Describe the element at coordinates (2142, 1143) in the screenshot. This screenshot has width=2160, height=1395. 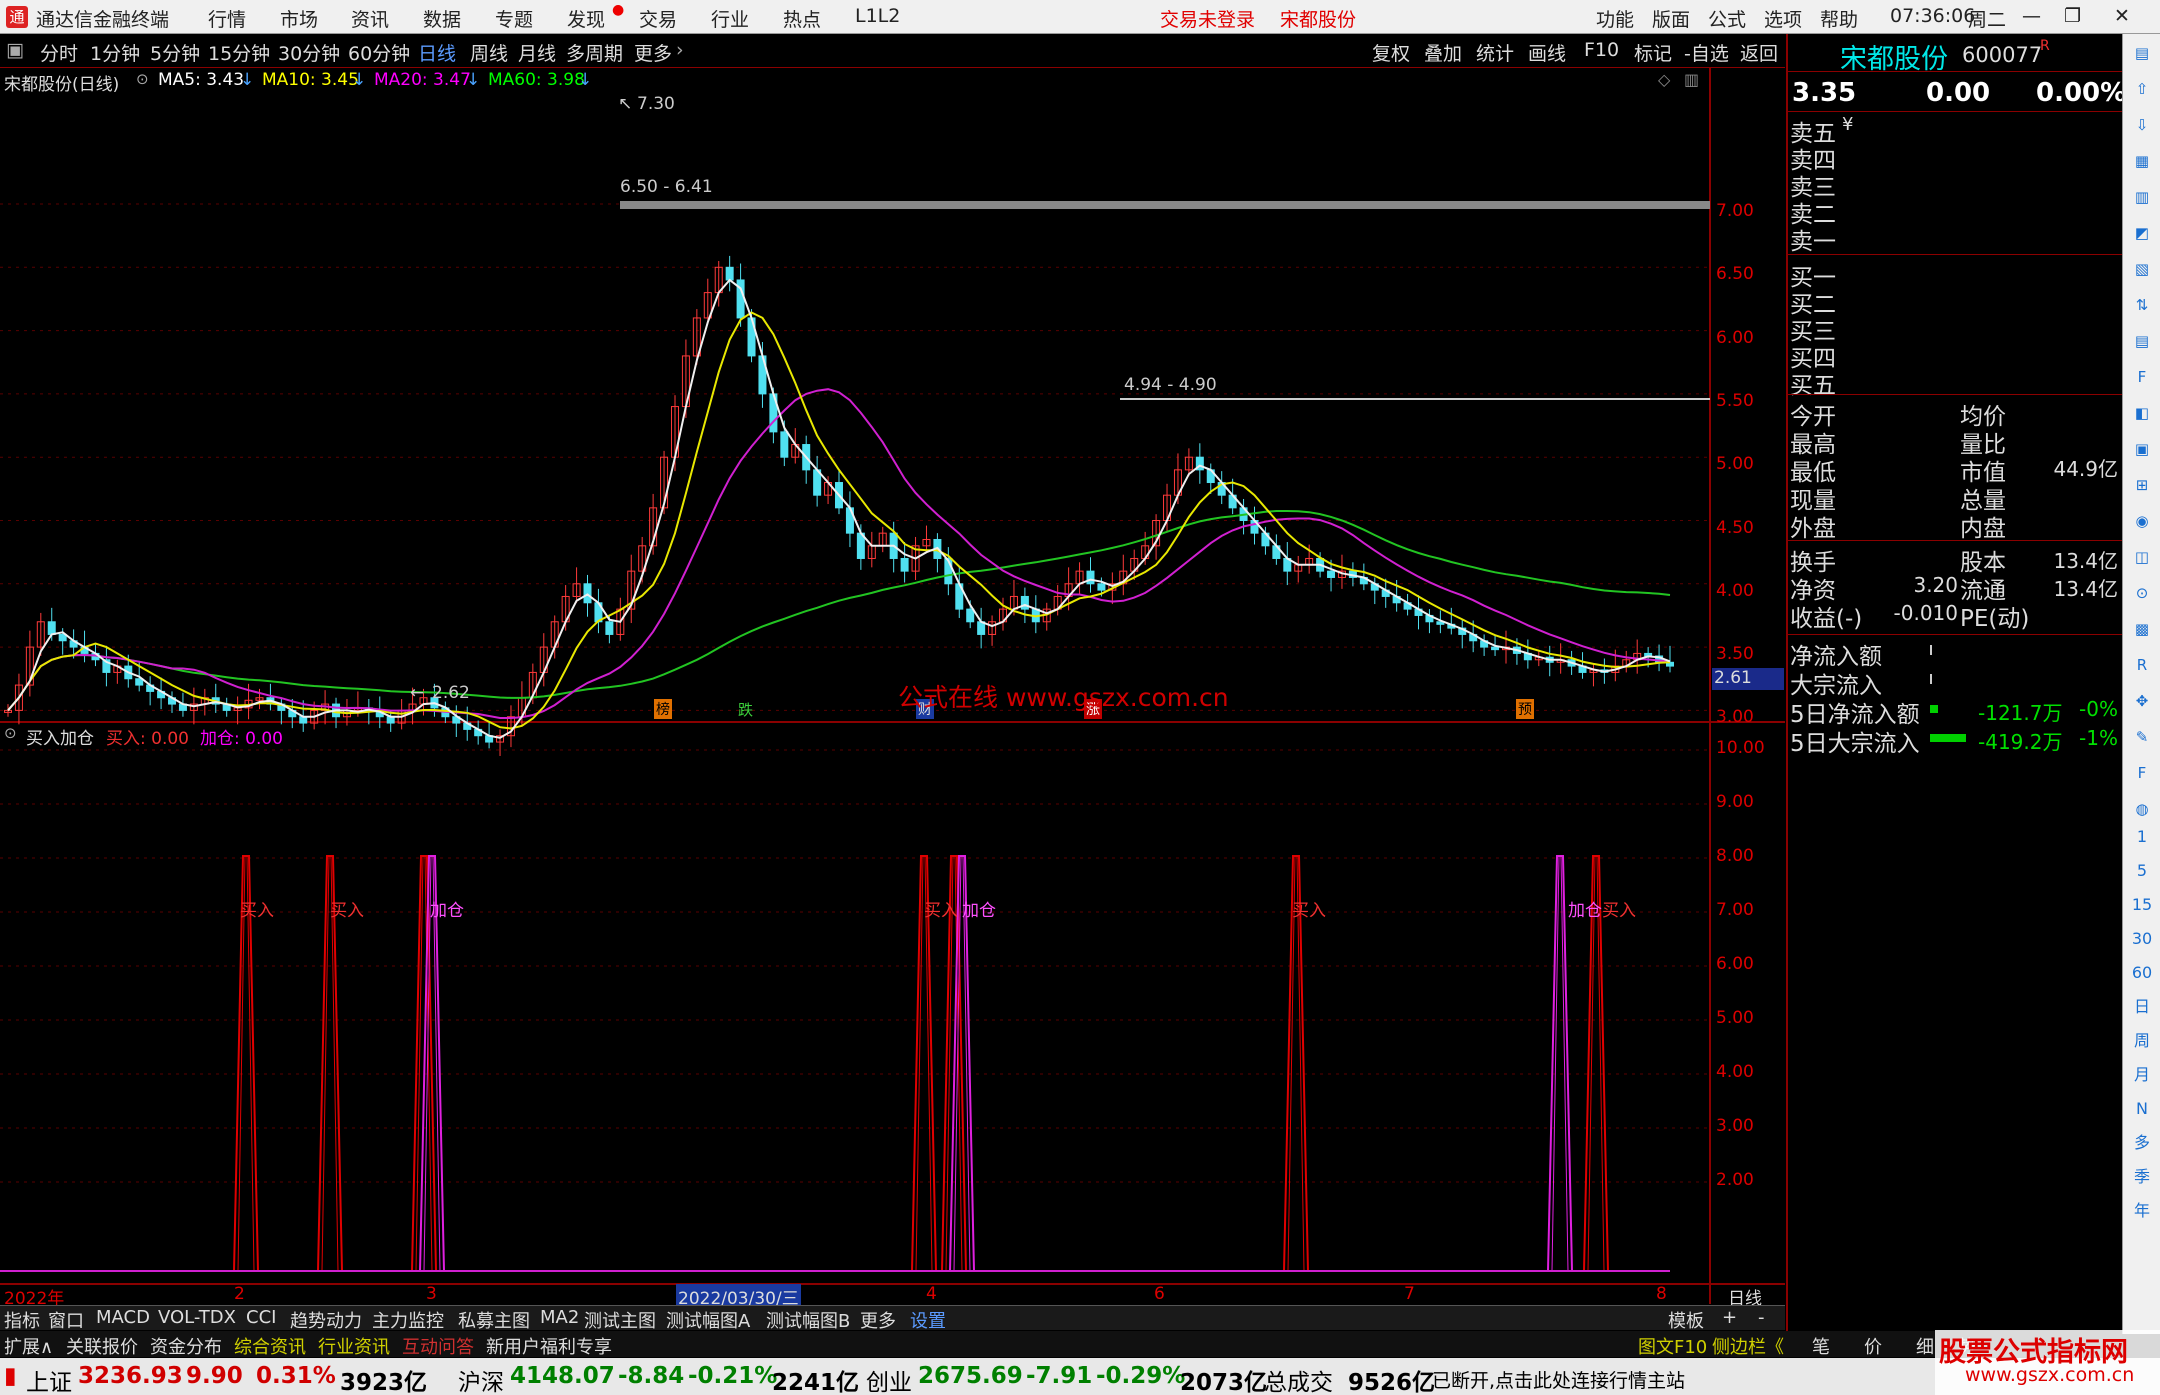
I see `side-period-9: 多` at that location.